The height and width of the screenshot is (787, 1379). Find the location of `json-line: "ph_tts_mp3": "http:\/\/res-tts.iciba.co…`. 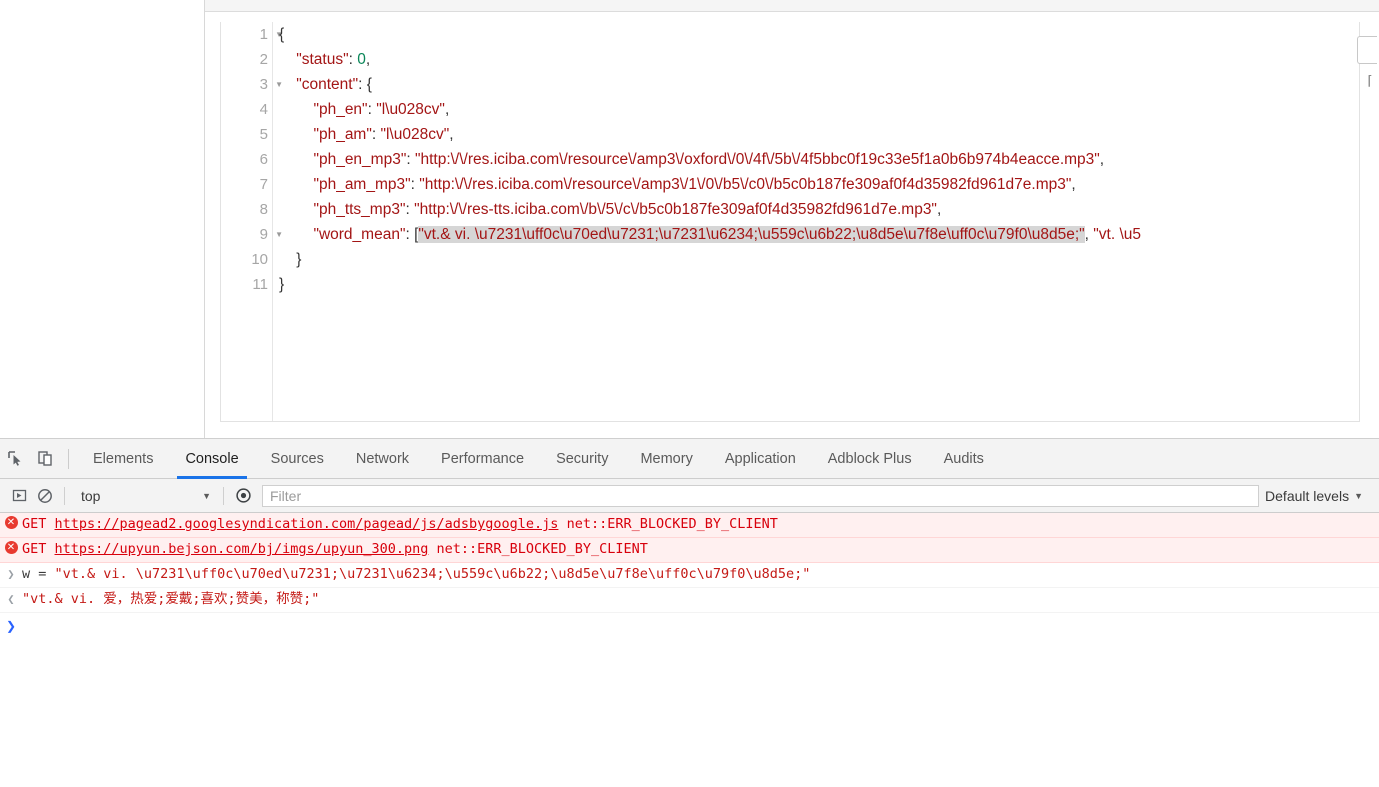

json-line: "ph_tts_mp3": "http:\/\/res-tts.iciba.co… is located at coordinates (819, 209).